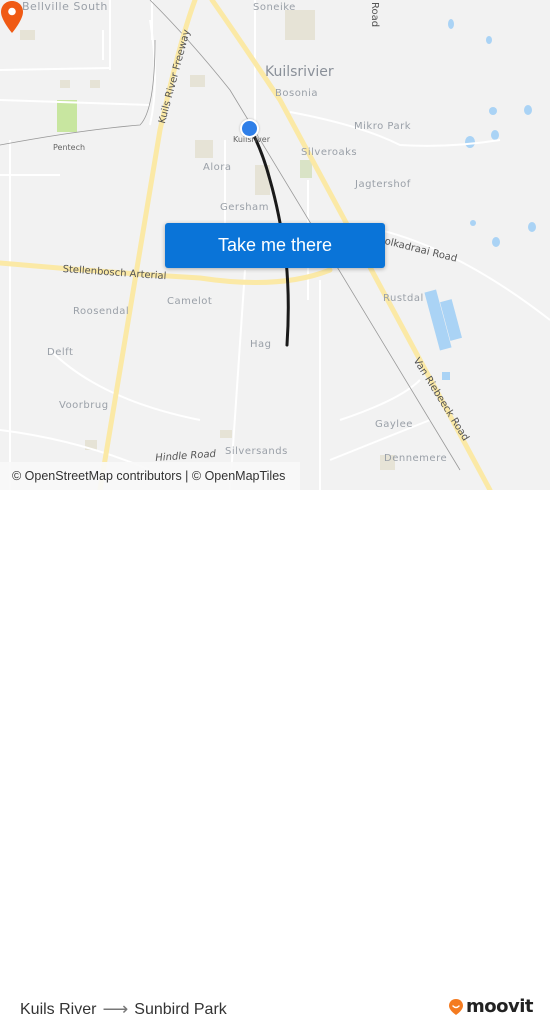 This screenshot has height=1020, width=550. What do you see at coordinates (261, 344) in the screenshot?
I see `place-label: Hag` at bounding box center [261, 344].